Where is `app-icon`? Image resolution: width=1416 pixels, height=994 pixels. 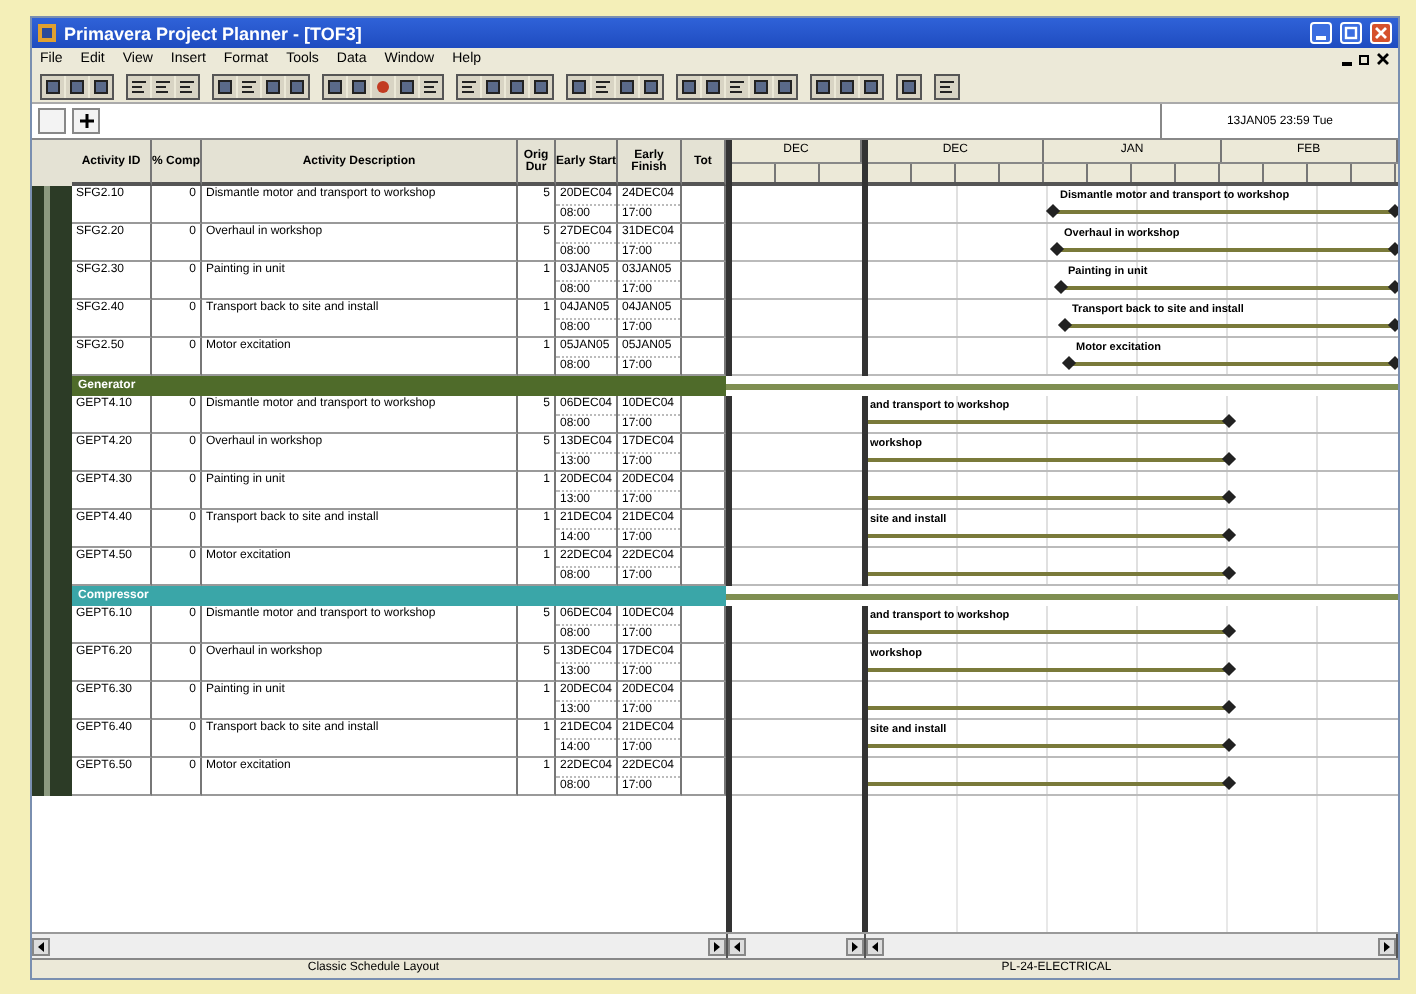
app-icon is located at coordinates (47, 33).